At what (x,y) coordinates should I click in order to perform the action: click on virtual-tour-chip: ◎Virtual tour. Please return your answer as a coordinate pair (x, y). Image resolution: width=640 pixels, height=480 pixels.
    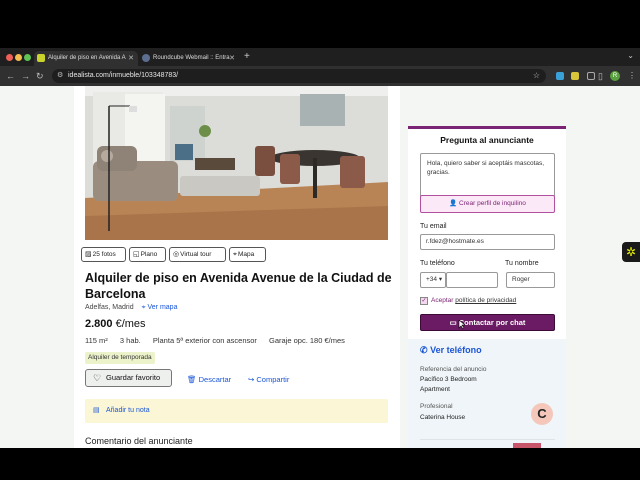
    Looking at the image, I should click on (197, 254).